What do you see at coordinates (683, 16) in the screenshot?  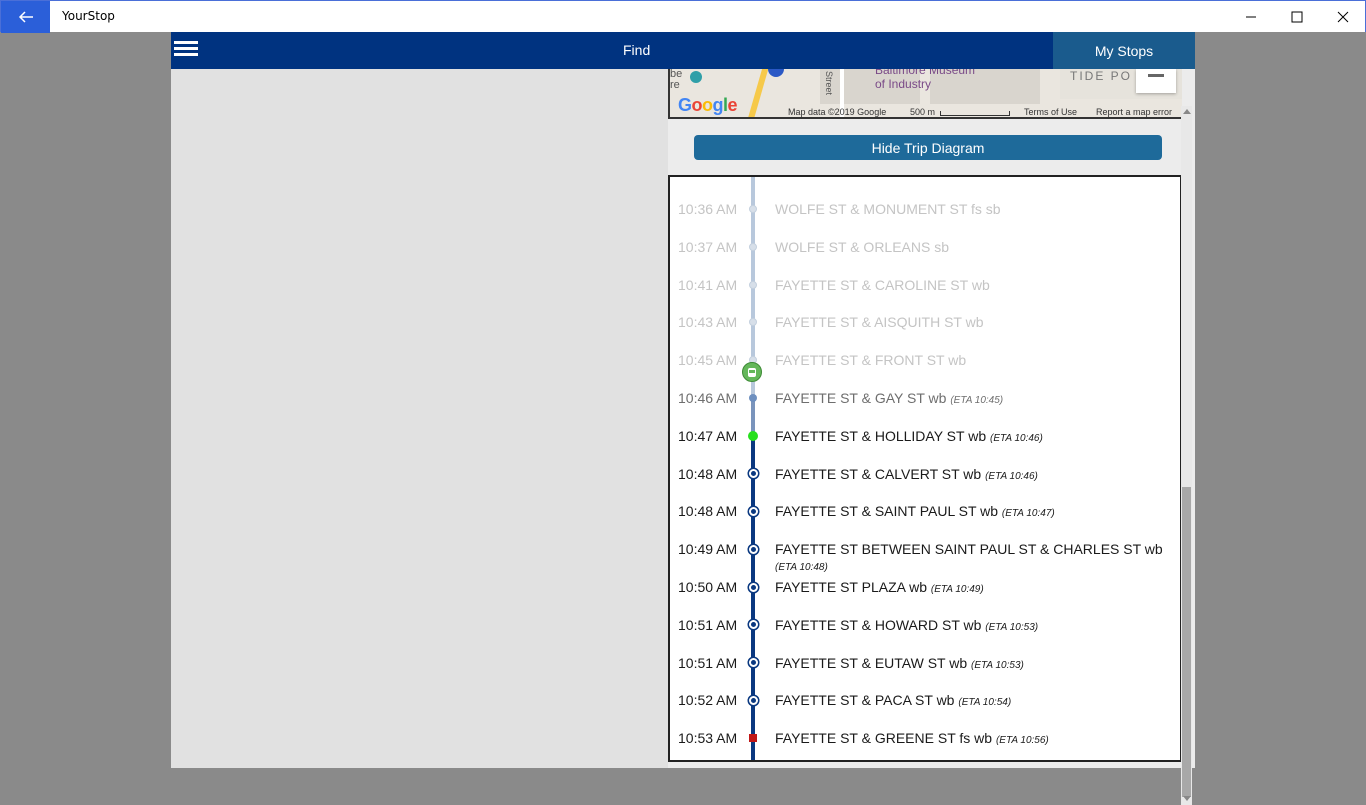 I see `window-titlebar: YourStop` at bounding box center [683, 16].